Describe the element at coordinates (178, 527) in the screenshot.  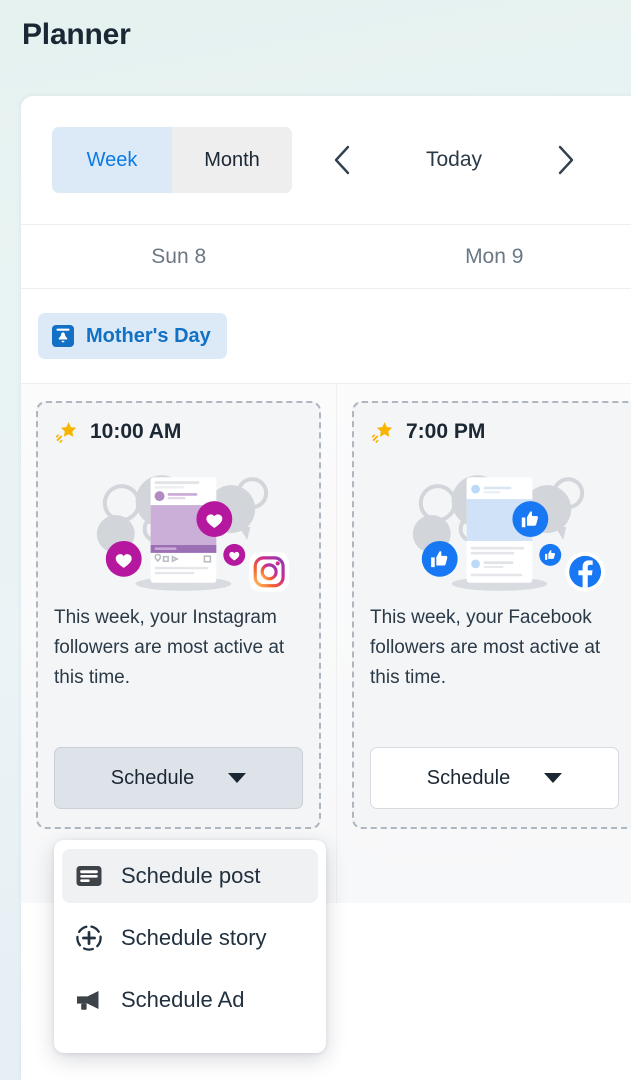
I see `instagram-engagement-illustration` at that location.